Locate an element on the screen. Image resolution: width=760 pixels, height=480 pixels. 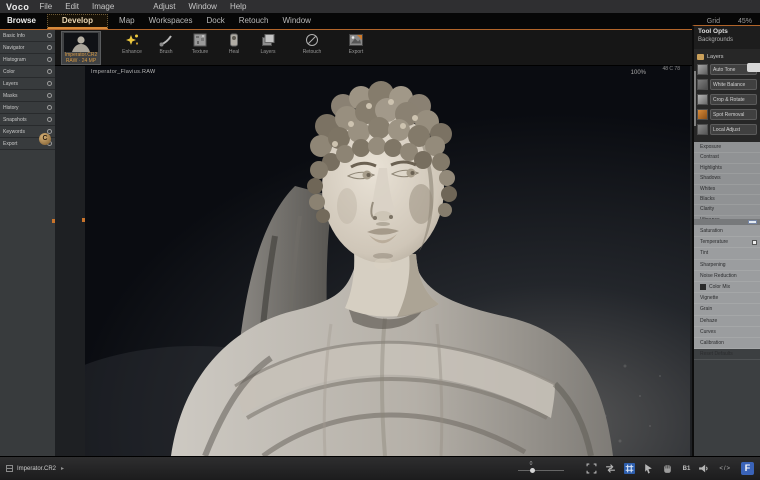
adjustment-item: Tint is located at coordinates (727, 254).